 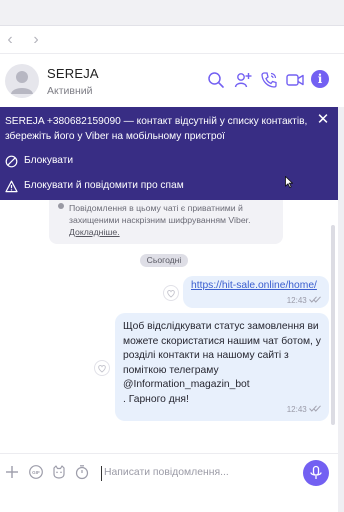 I want to click on message-link: https://hit-sale.online/home/, so click(x=254, y=285).